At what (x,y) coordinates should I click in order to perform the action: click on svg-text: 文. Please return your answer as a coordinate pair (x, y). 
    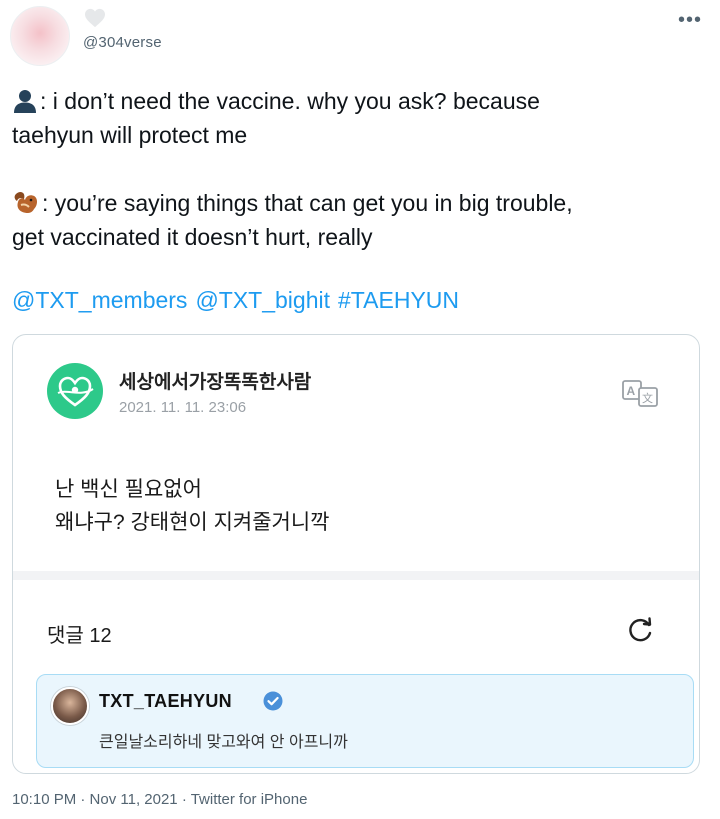
    Looking at the image, I should click on (647, 398).